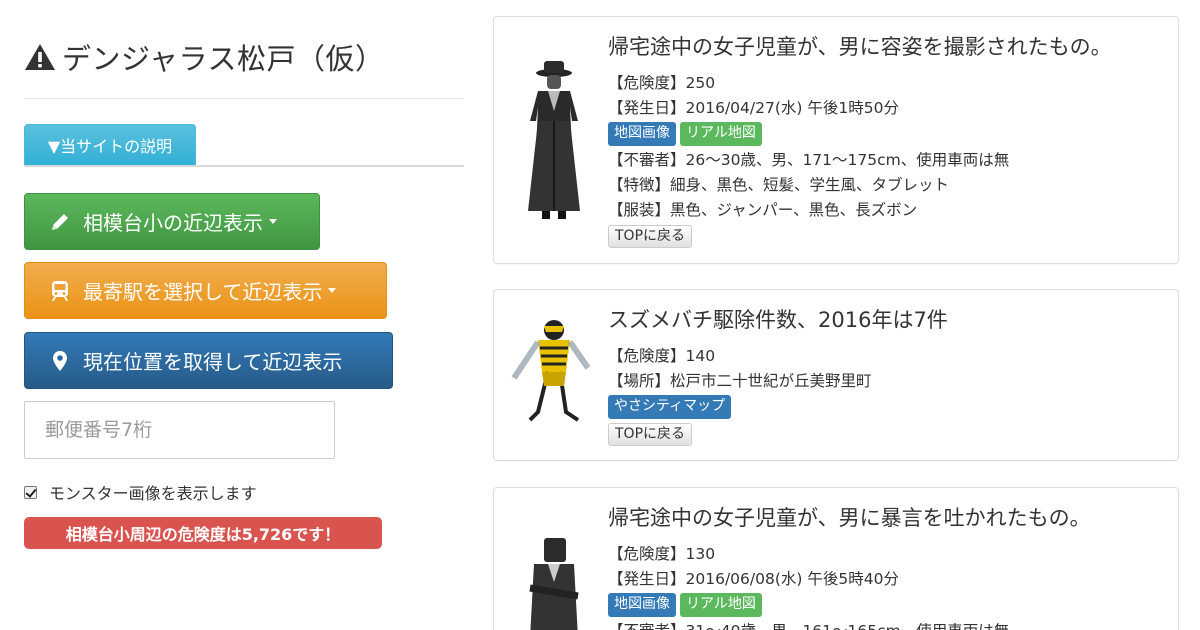 The image size is (1200, 630). What do you see at coordinates (213, 362) in the screenshot?
I see `current-location-label: 現在位置を取得して近辺表示` at bounding box center [213, 362].